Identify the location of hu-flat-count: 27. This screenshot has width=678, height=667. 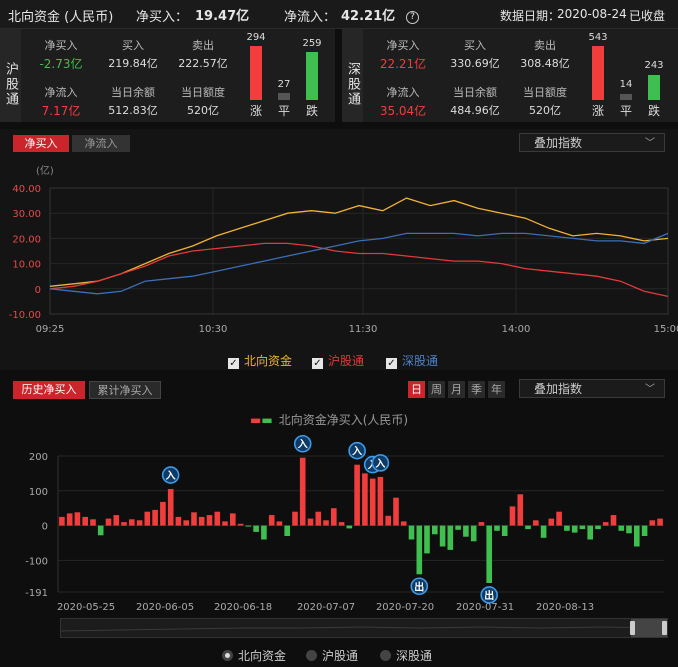
(284, 84).